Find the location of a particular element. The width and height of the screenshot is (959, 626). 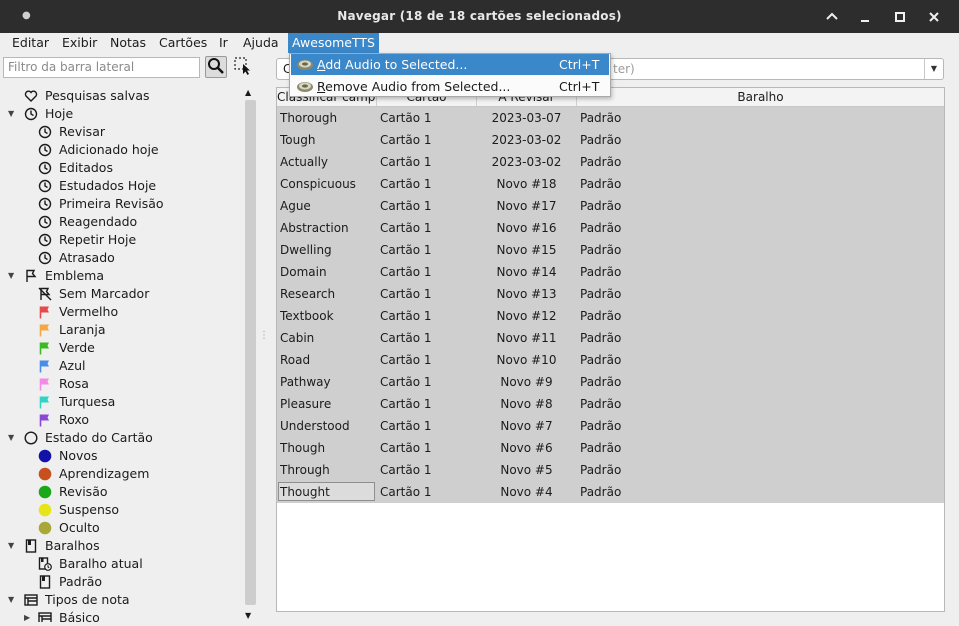

sidebar-item-primeira-revisão: Primeira Revisão is located at coordinates (121, 204).